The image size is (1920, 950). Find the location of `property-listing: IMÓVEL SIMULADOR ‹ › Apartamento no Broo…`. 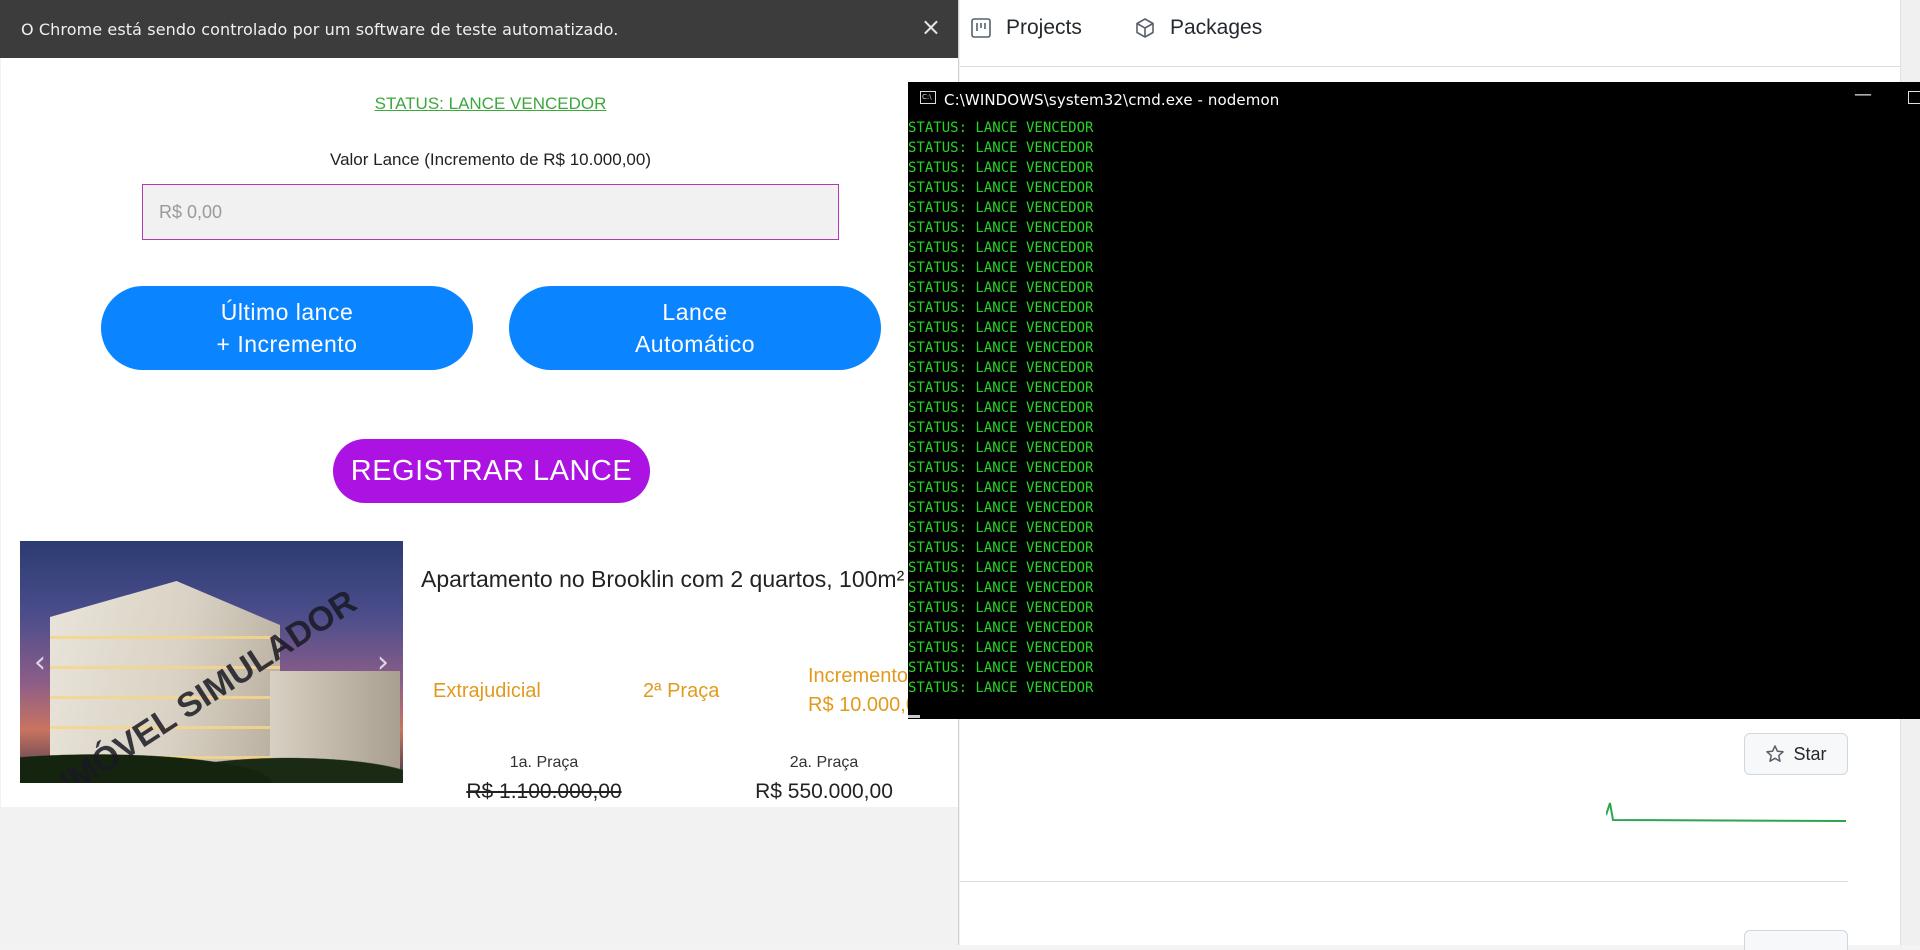

property-listing: IMÓVEL SIMULADOR ‹ › Apartamento no Broo… is located at coordinates (479, 674).